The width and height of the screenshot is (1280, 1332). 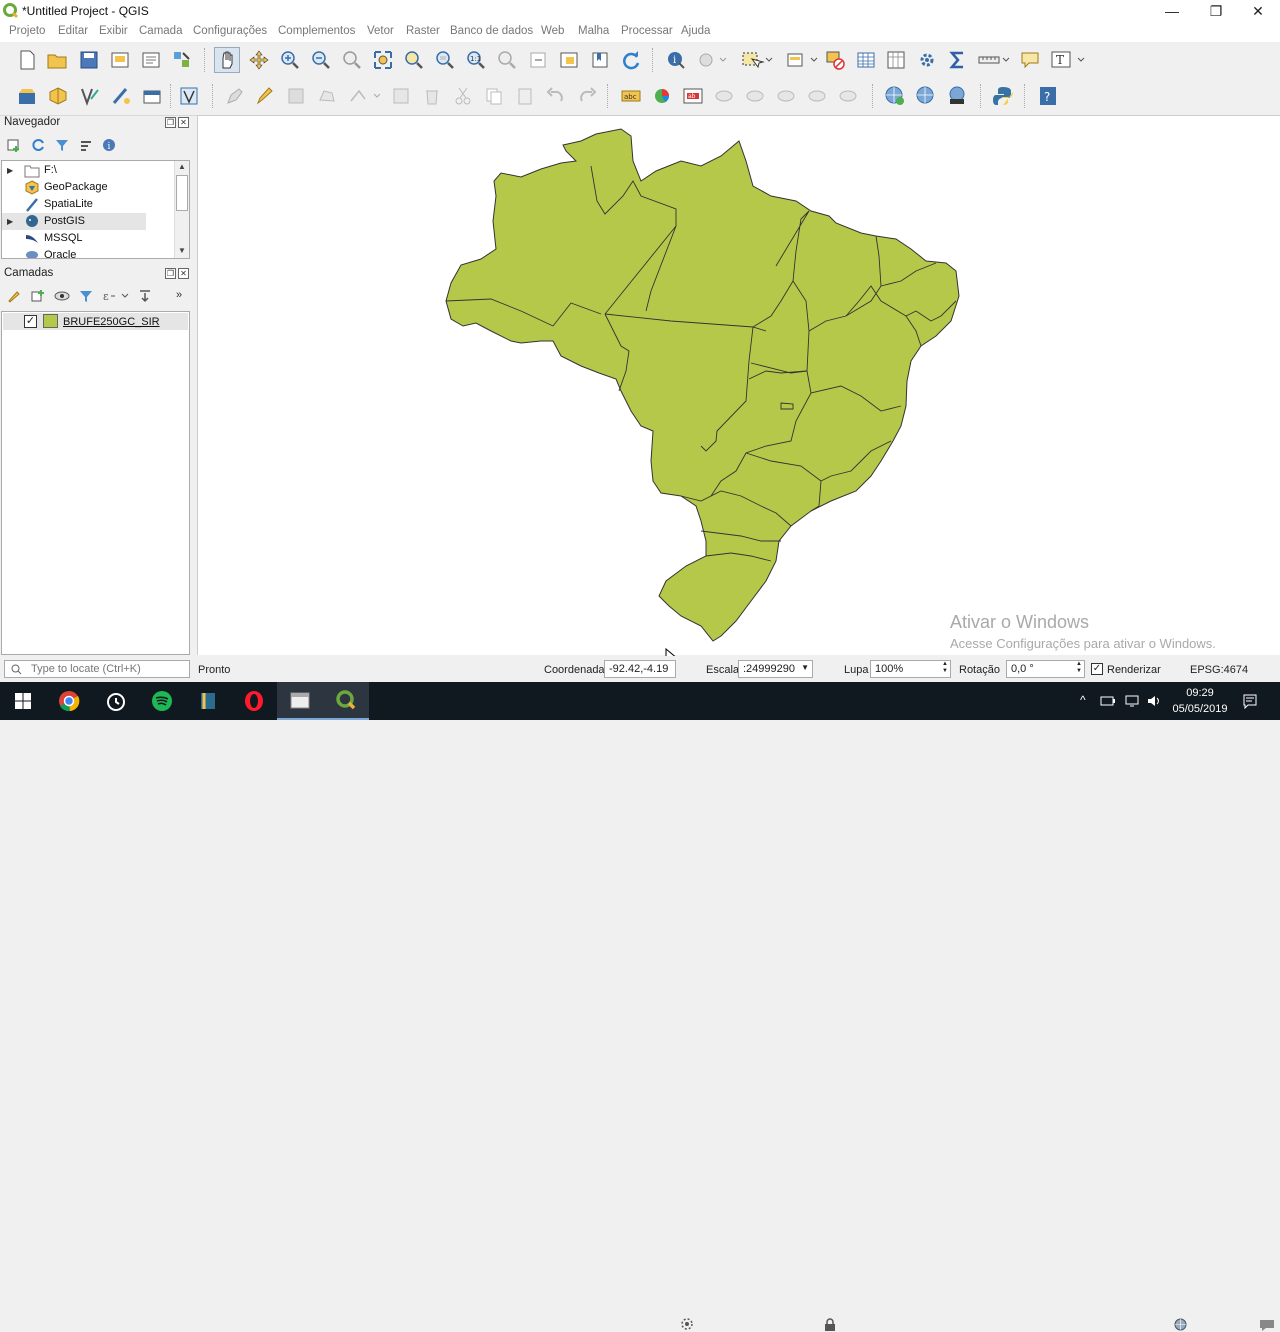 What do you see at coordinates (327, 96) in the screenshot?
I see `add-polygon-icon` at bounding box center [327, 96].